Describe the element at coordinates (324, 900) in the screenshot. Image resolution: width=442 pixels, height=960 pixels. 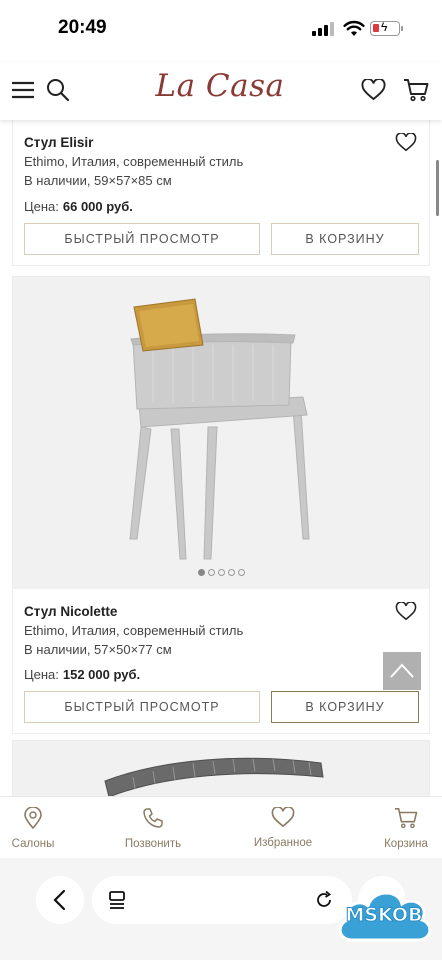
I see `reload-icon` at that location.